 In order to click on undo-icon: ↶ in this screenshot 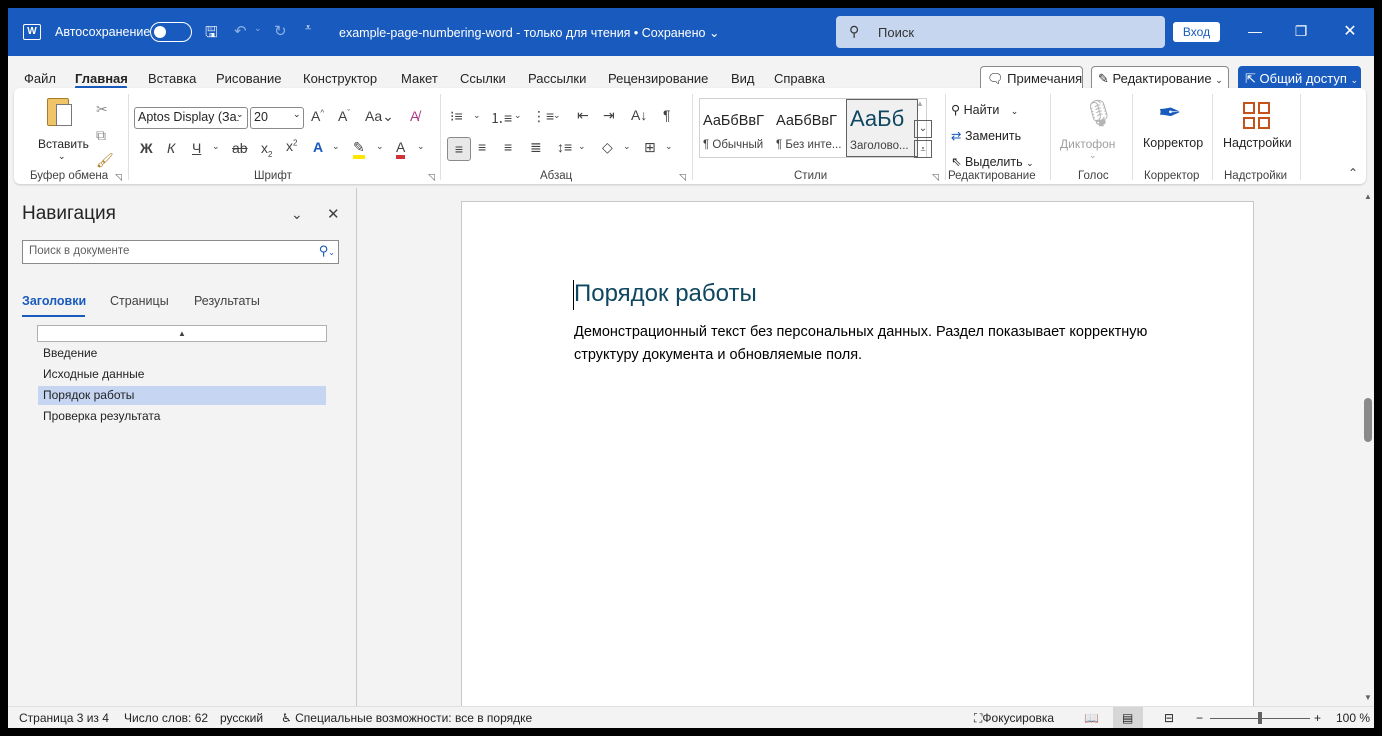, I will do `click(240, 31)`.